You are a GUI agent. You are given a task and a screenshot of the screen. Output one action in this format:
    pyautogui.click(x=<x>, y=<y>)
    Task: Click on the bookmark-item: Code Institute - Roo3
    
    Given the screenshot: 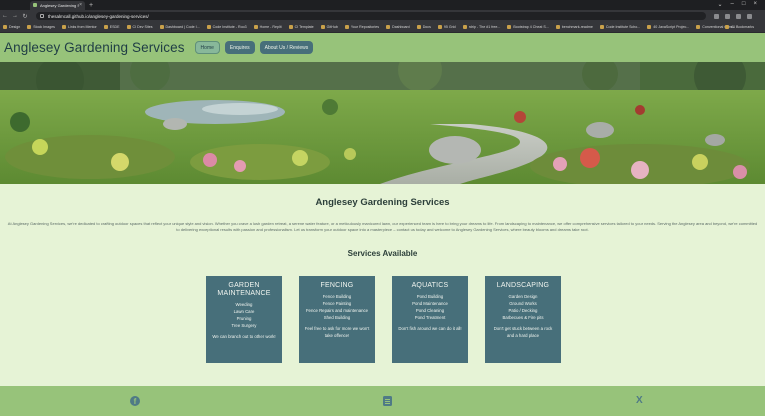 What is the action you would take?
    pyautogui.click(x=226, y=27)
    